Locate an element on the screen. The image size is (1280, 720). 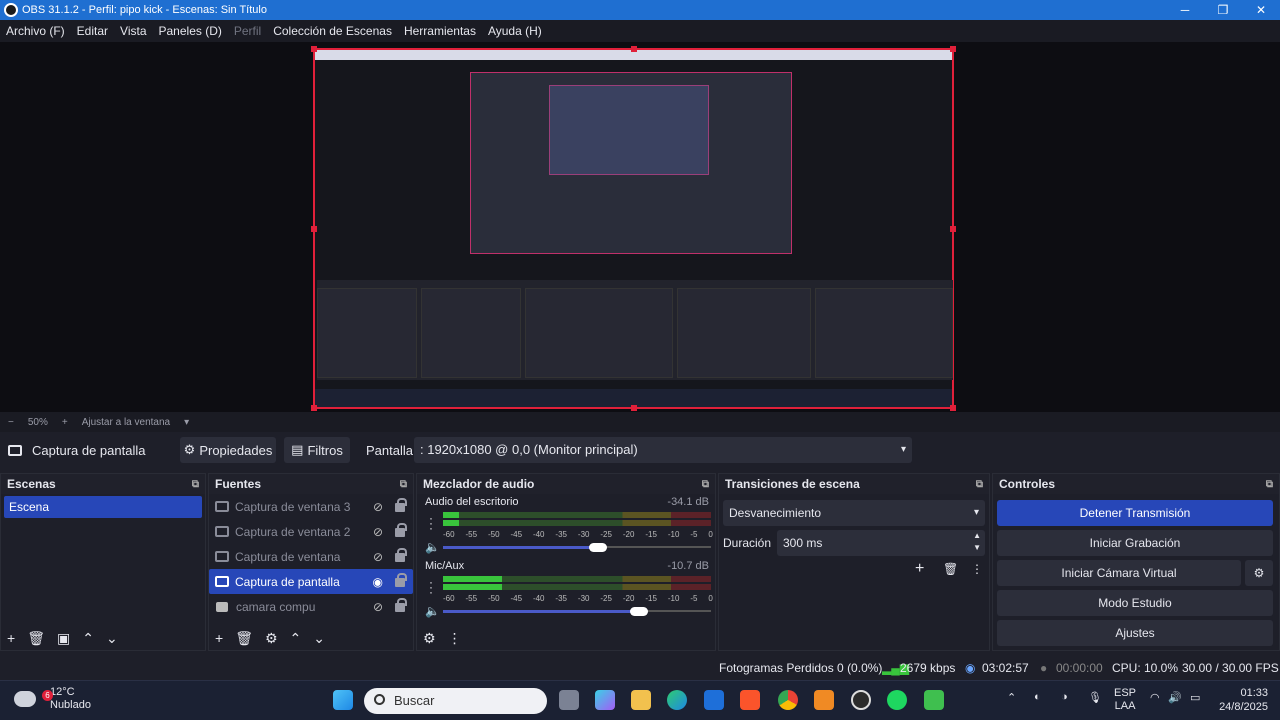
menu-vista: Vista is located at coordinates (133, 31).